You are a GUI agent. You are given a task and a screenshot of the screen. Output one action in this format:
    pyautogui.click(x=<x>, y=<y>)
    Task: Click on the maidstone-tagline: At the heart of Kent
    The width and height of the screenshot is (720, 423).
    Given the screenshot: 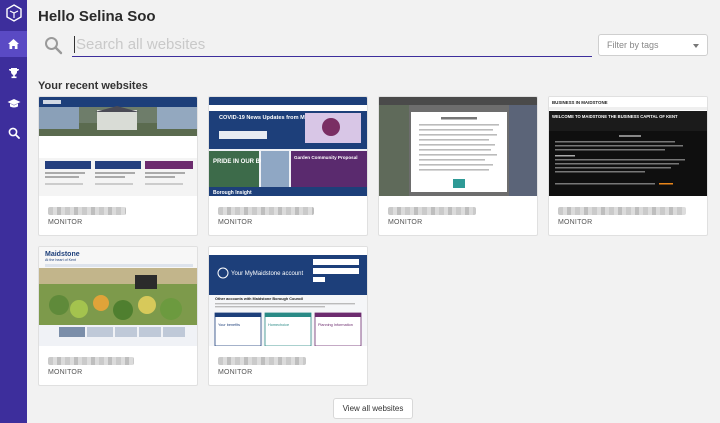 What is the action you would take?
    pyautogui.click(x=60, y=260)
    